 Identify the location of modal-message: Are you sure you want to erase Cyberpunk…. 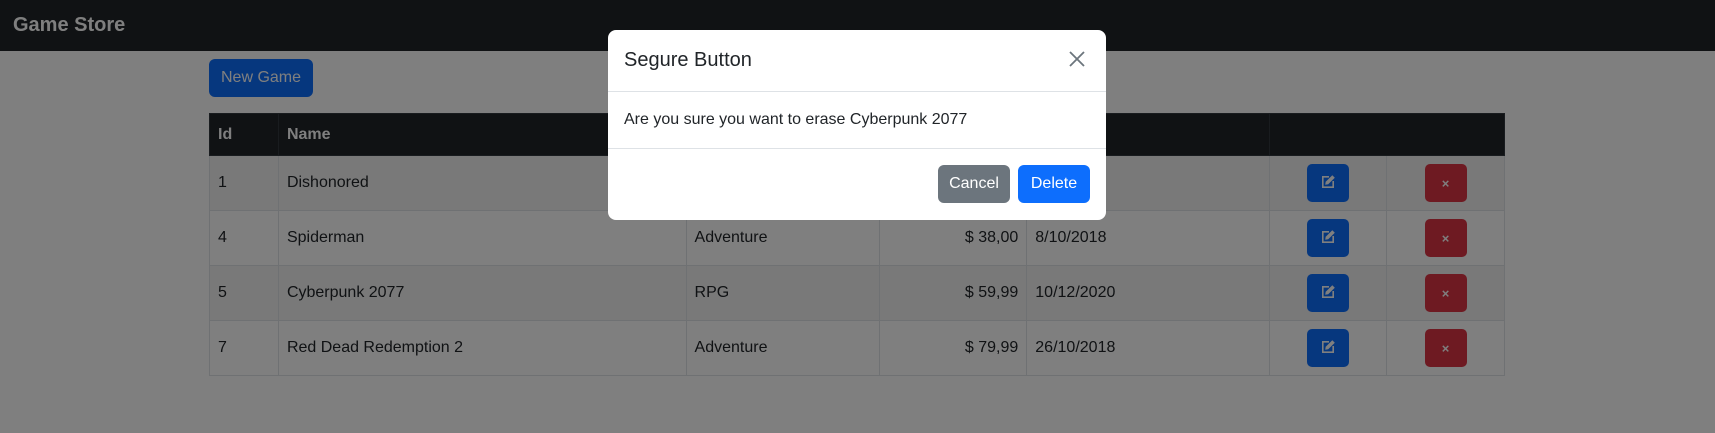
(796, 119).